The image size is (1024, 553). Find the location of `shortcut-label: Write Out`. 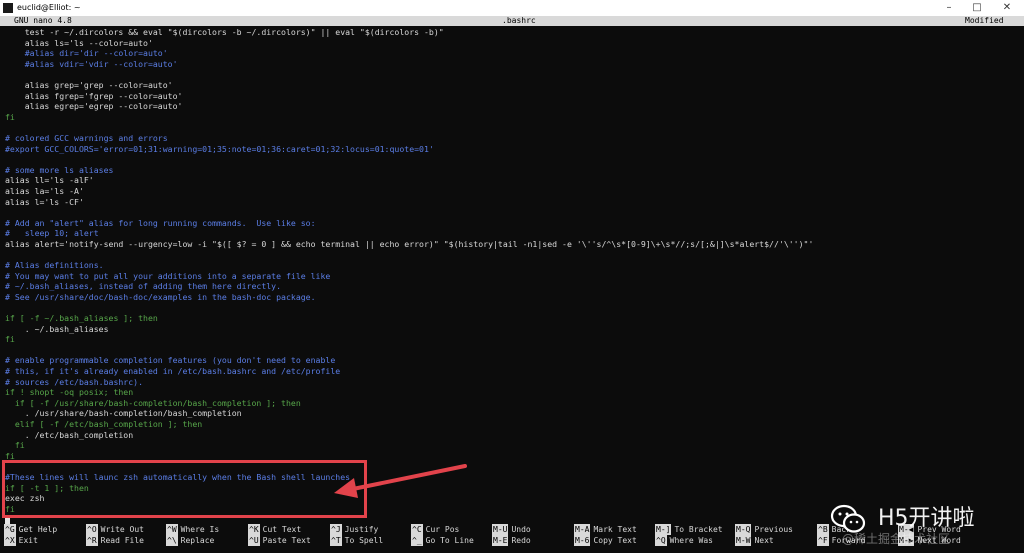

shortcut-label: Write Out is located at coordinates (122, 529).